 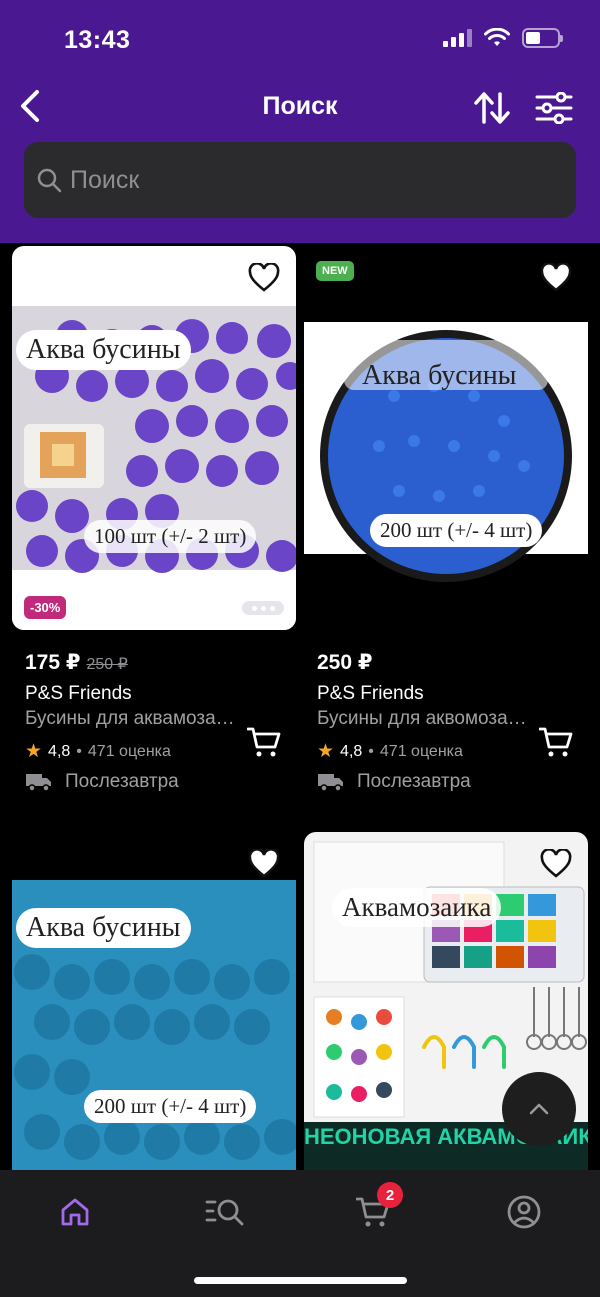 I want to click on home-icon, so click(x=75, y=1212).